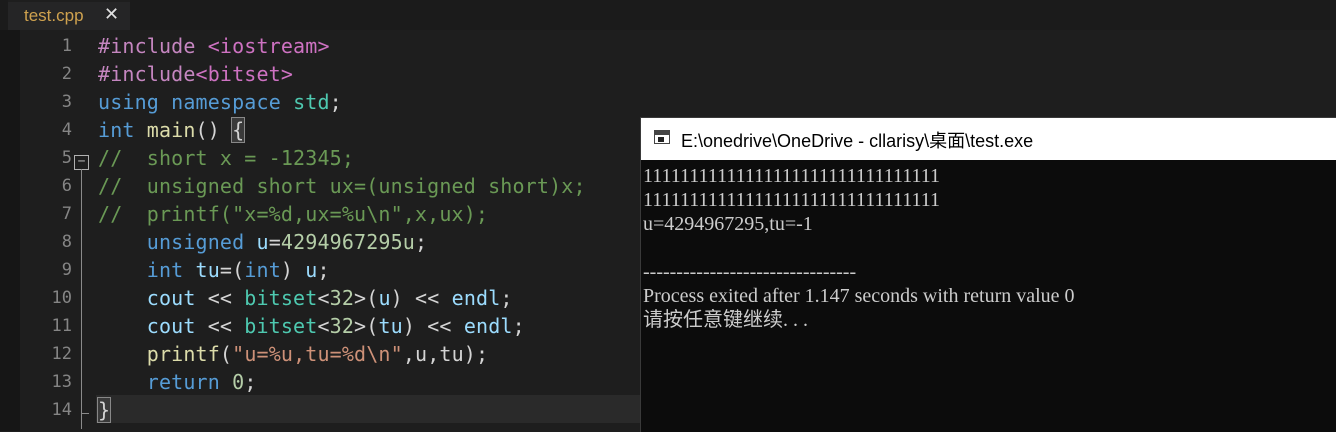 This screenshot has height=432, width=1336. I want to click on code-line-3: using namespace std;, so click(220, 102).